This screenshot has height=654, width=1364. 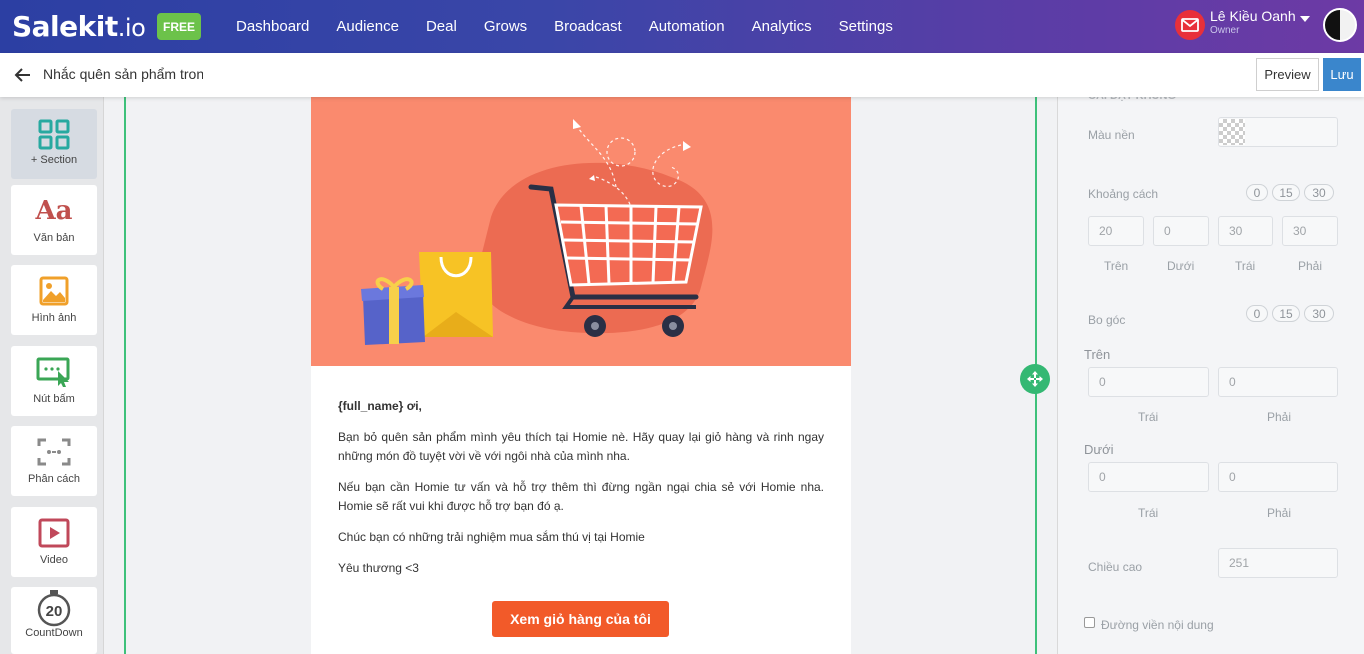 What do you see at coordinates (1319, 192) in the screenshot?
I see `spacing-preset-30: 30` at bounding box center [1319, 192].